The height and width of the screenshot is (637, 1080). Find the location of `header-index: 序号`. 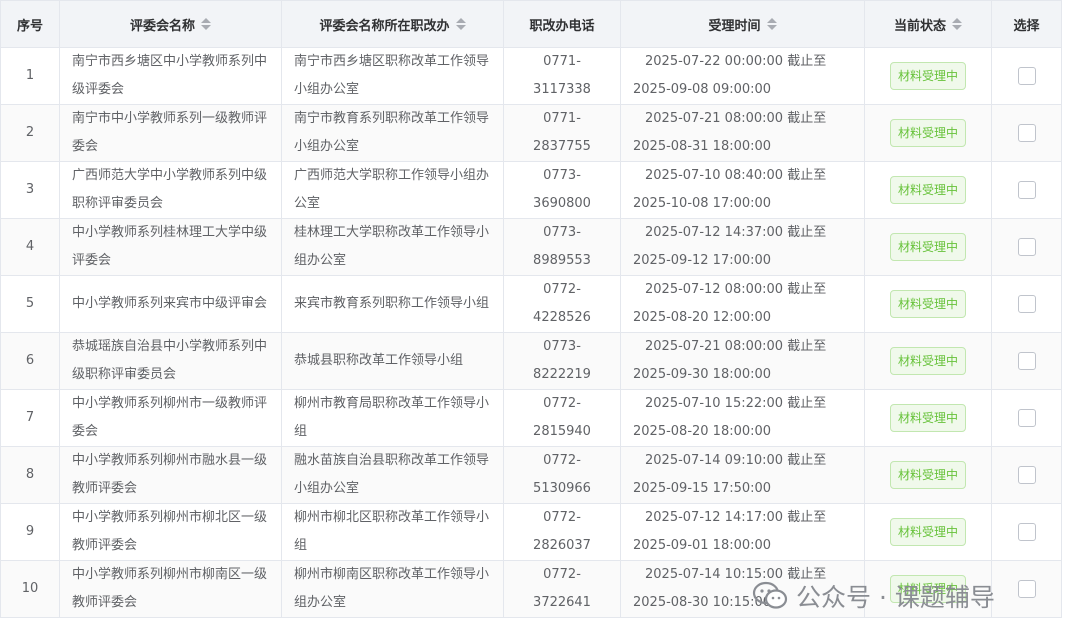

header-index: 序号 is located at coordinates (30, 24).